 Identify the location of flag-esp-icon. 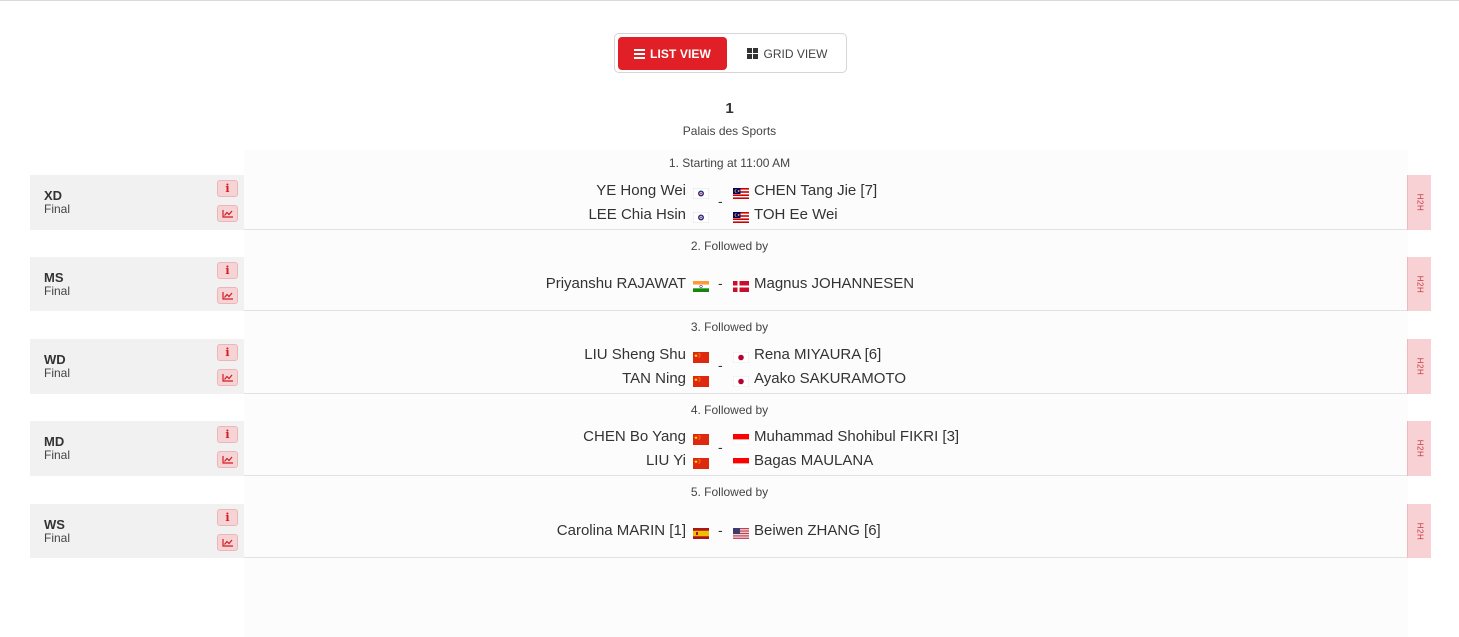
(701, 532).